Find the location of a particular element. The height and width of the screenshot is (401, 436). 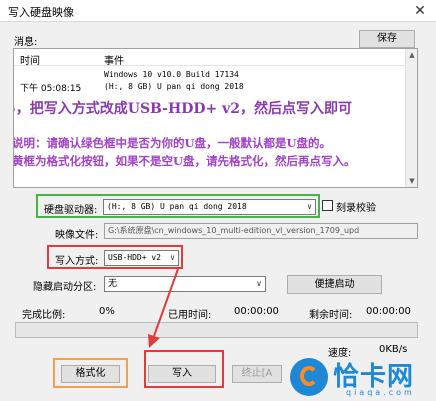

write-mode-label: 写入方式: is located at coordinates (77, 261).